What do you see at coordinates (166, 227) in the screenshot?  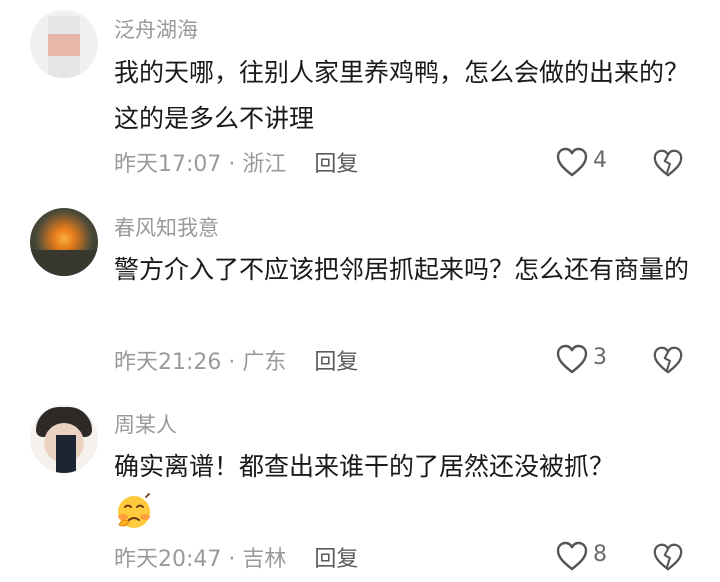 I see `comment-username: 春风知我意` at bounding box center [166, 227].